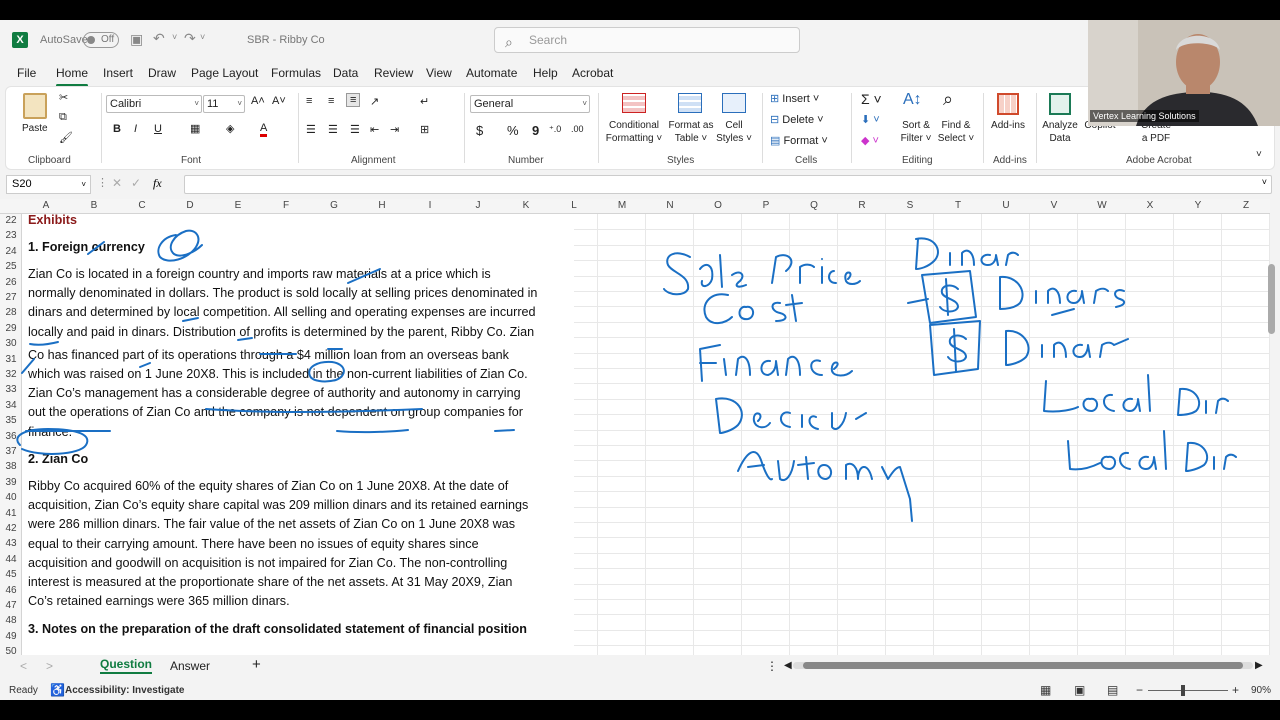 The image size is (1280, 720). Describe the element at coordinates (728, 184) in the screenshot. I see `formula-input: ˅` at that location.